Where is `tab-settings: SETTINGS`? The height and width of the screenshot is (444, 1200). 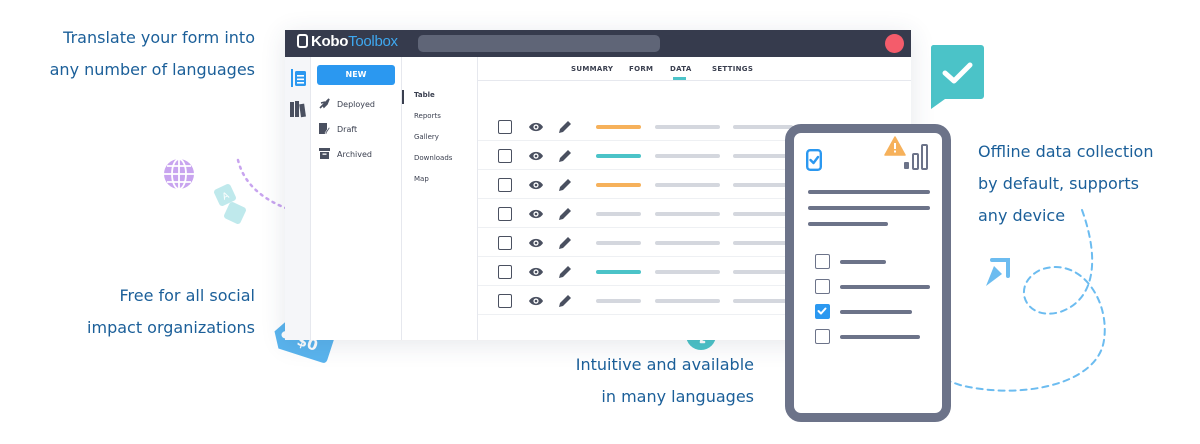
tab-settings: SETTINGS is located at coordinates (732, 69).